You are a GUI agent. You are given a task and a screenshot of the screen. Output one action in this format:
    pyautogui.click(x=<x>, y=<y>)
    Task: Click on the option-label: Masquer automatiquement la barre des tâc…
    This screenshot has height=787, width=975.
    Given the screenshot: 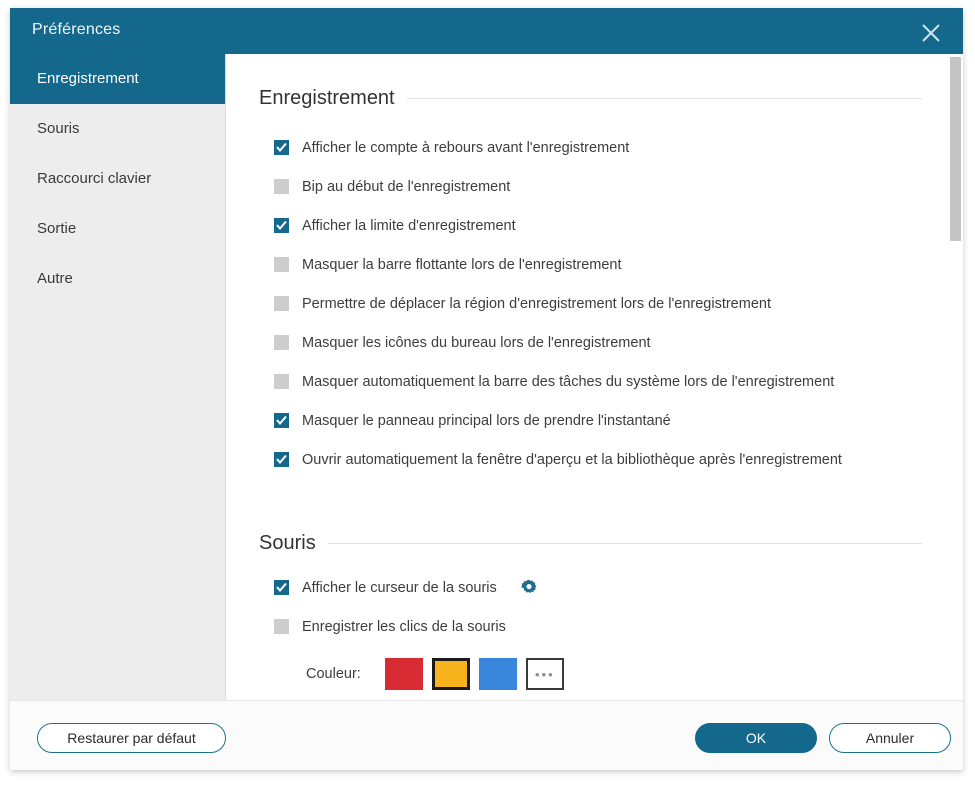 What is the action you would take?
    pyautogui.click(x=568, y=381)
    